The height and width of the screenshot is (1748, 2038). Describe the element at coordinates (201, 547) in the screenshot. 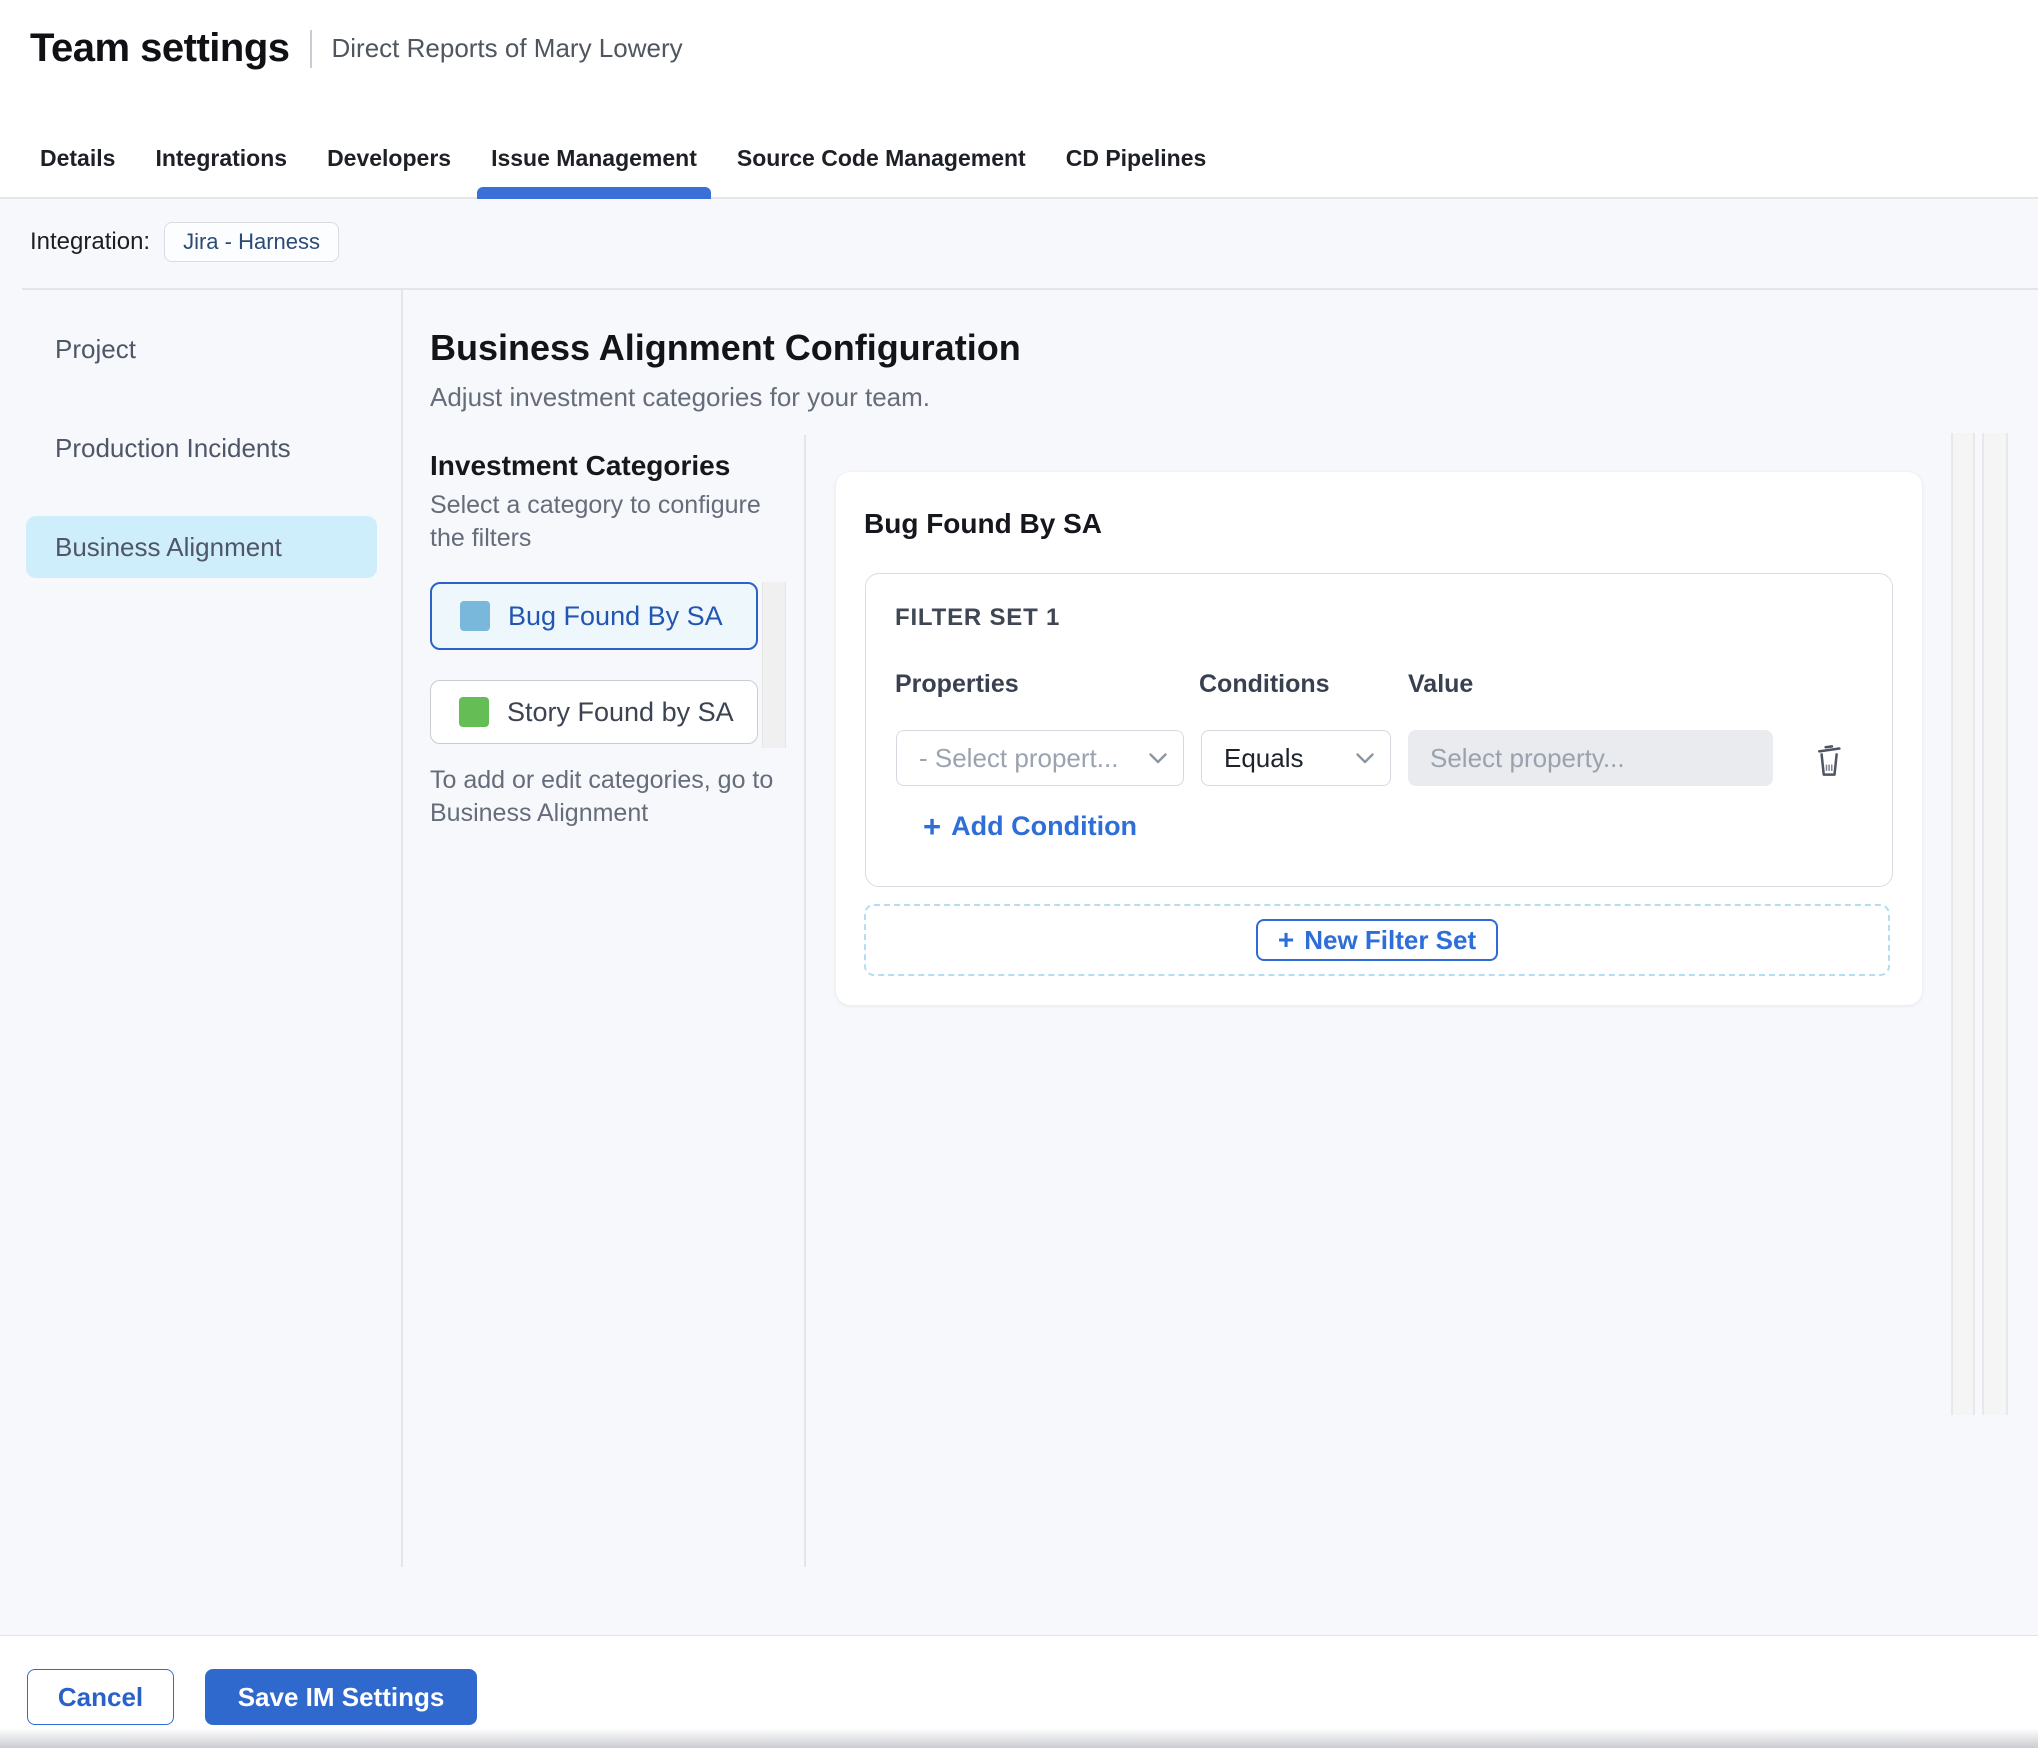

I see `sidebar-item-business-alignment: Business Alignment` at that location.